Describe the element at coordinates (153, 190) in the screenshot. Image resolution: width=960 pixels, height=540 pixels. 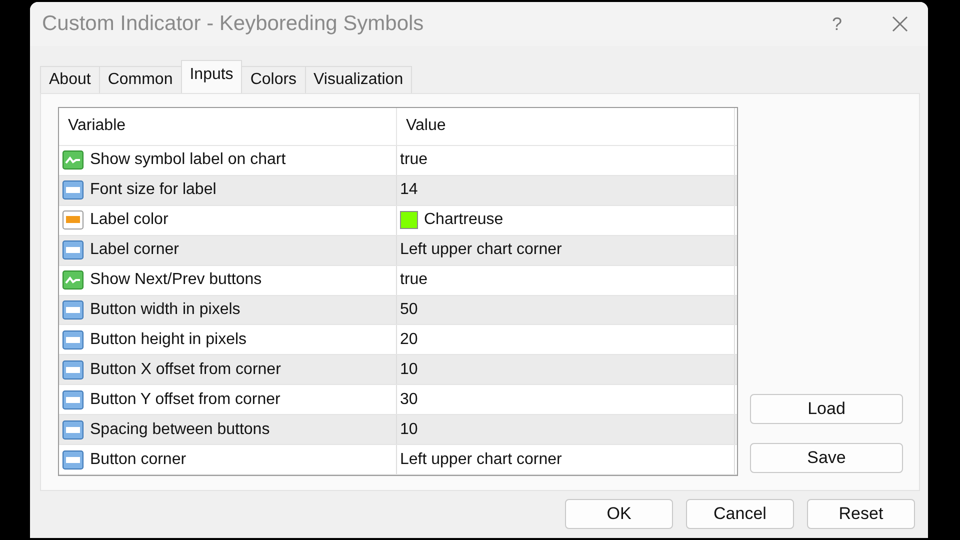
I see `variable-name: Font size for label` at that location.